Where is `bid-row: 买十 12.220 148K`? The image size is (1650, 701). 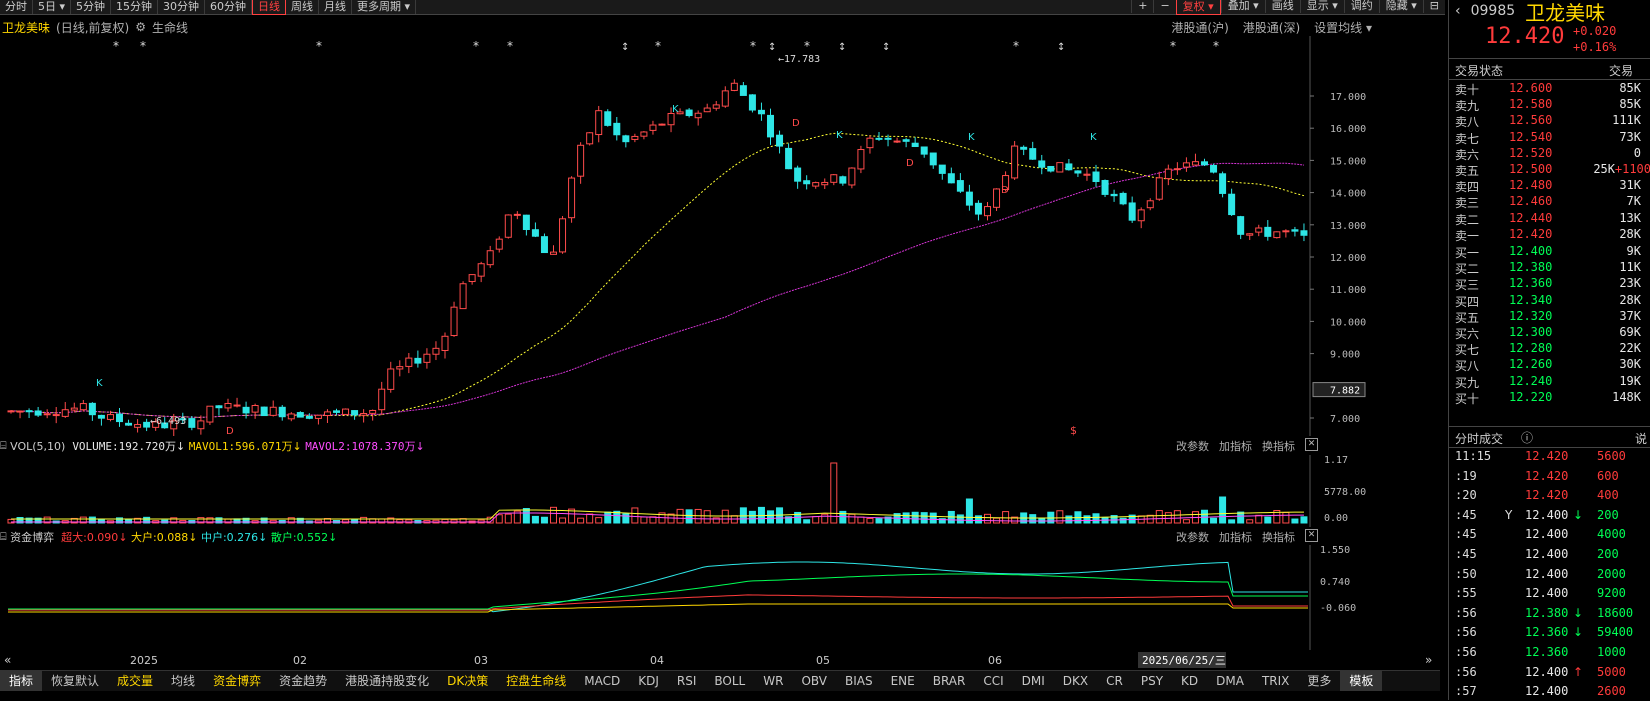
bid-row: 买十 12.220 148K is located at coordinates (1549, 398).